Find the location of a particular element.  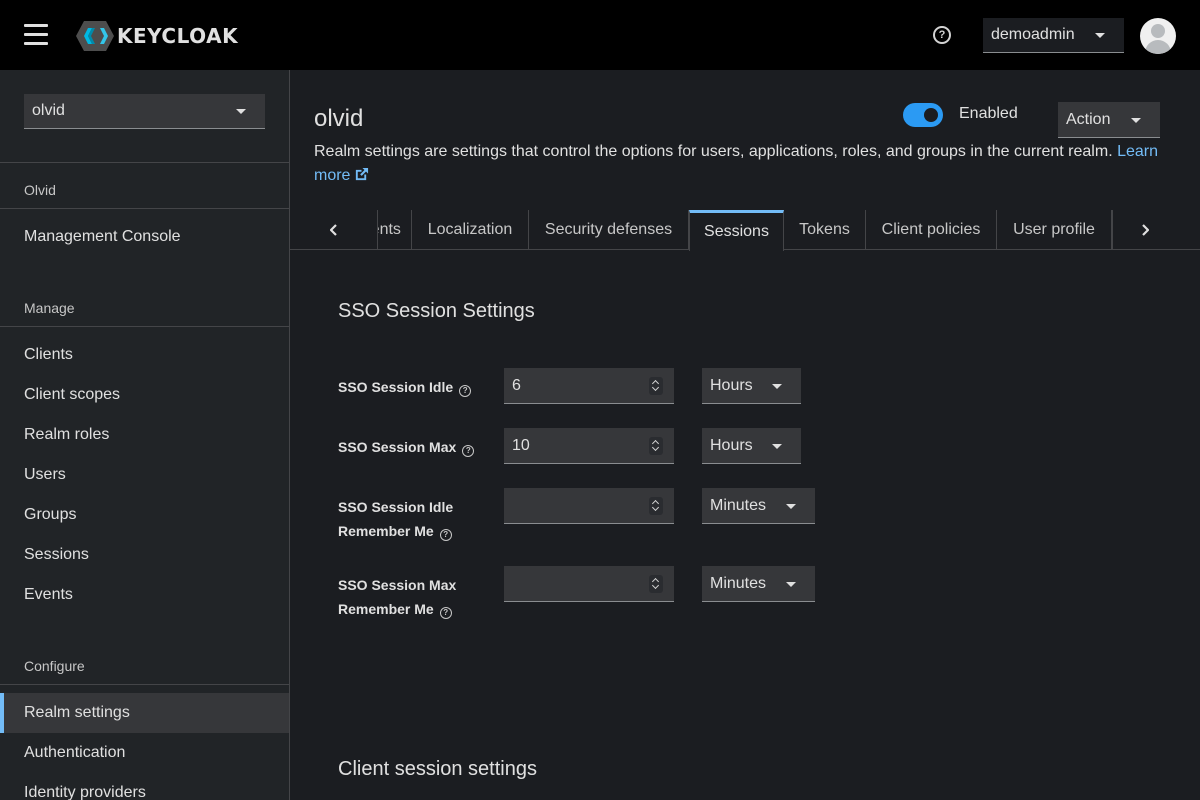

realm-heading: Olvid is located at coordinates (40, 190).